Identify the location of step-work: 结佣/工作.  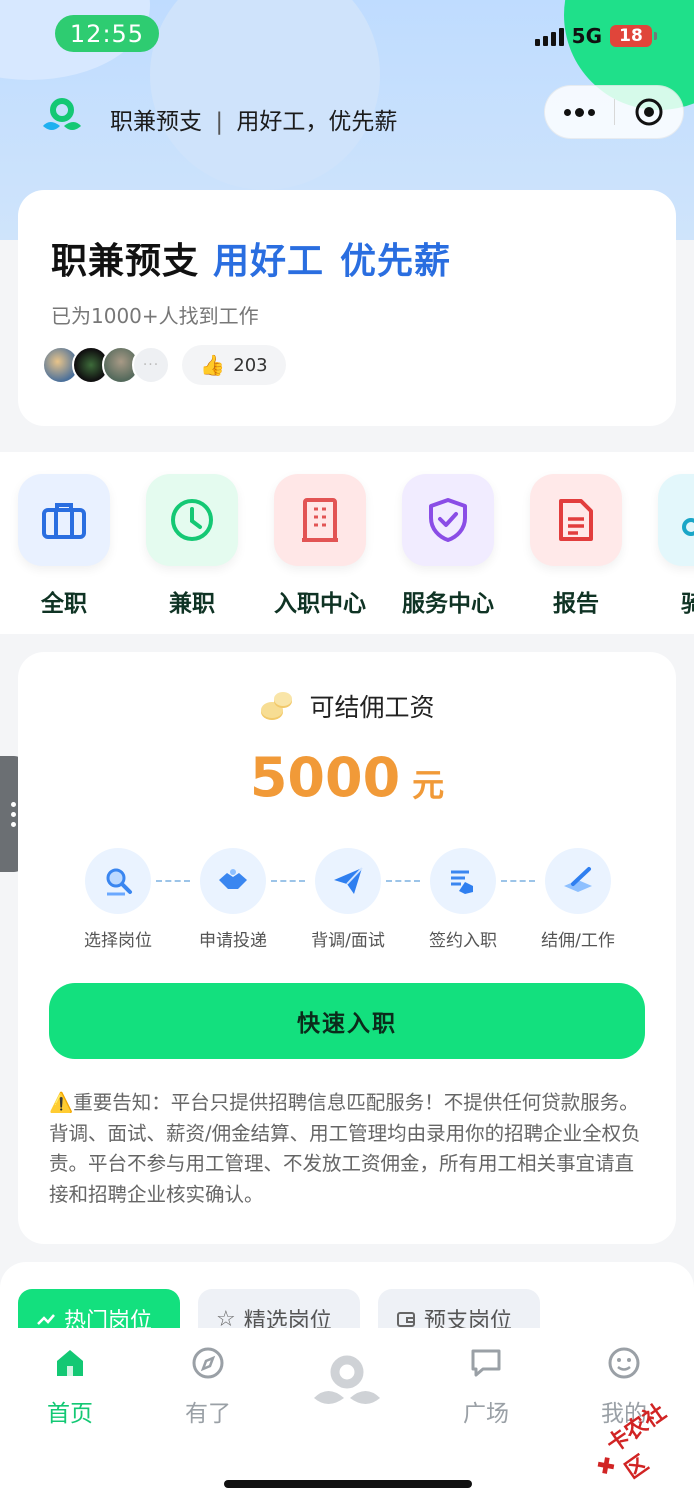
(578, 899).